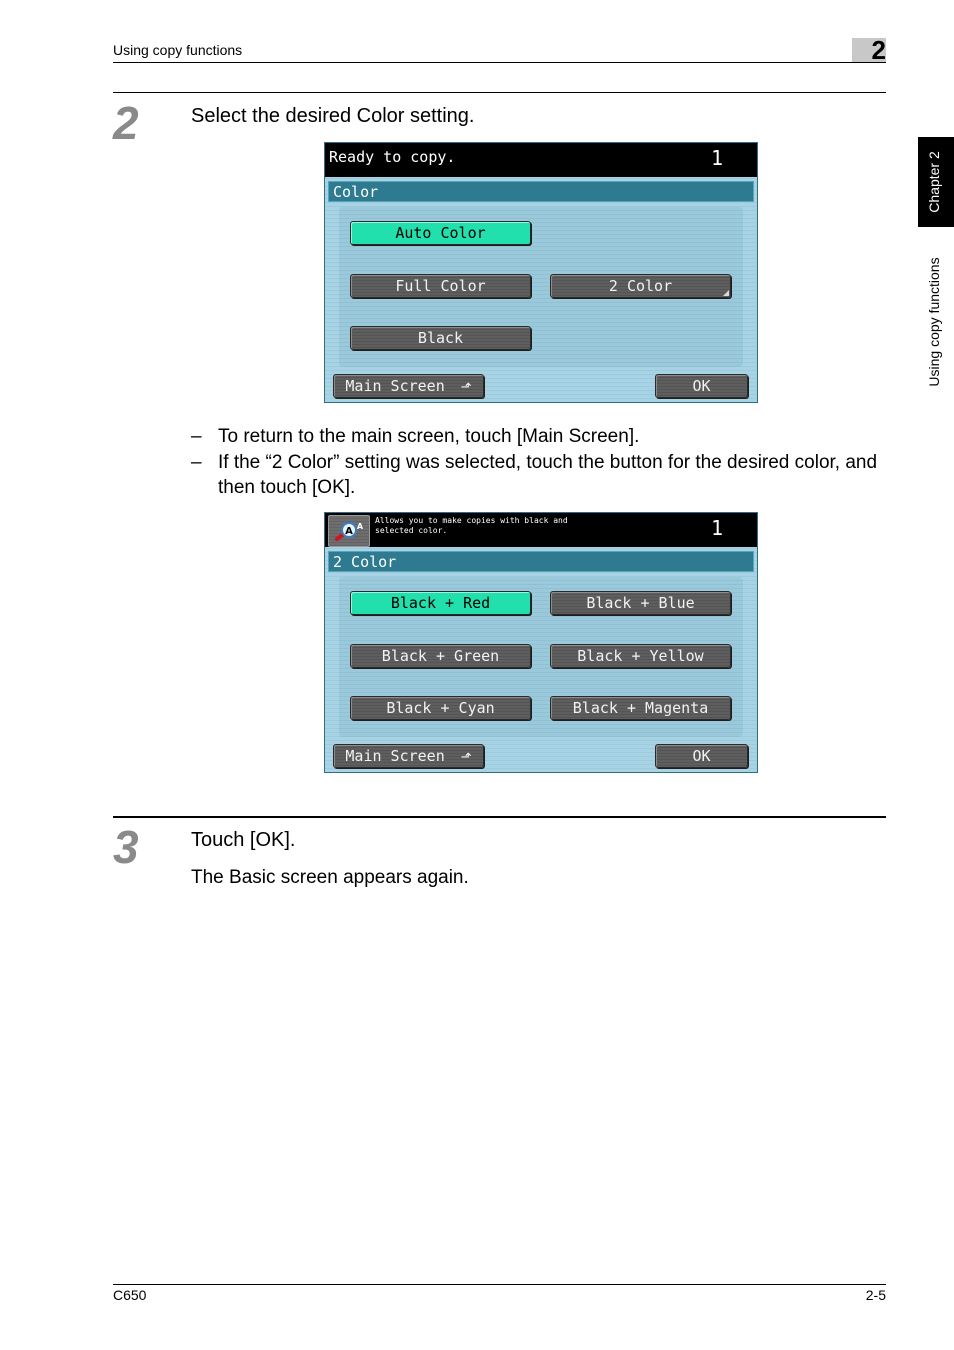 The height and width of the screenshot is (1350, 954). I want to click on footer-rule, so click(499, 1284).